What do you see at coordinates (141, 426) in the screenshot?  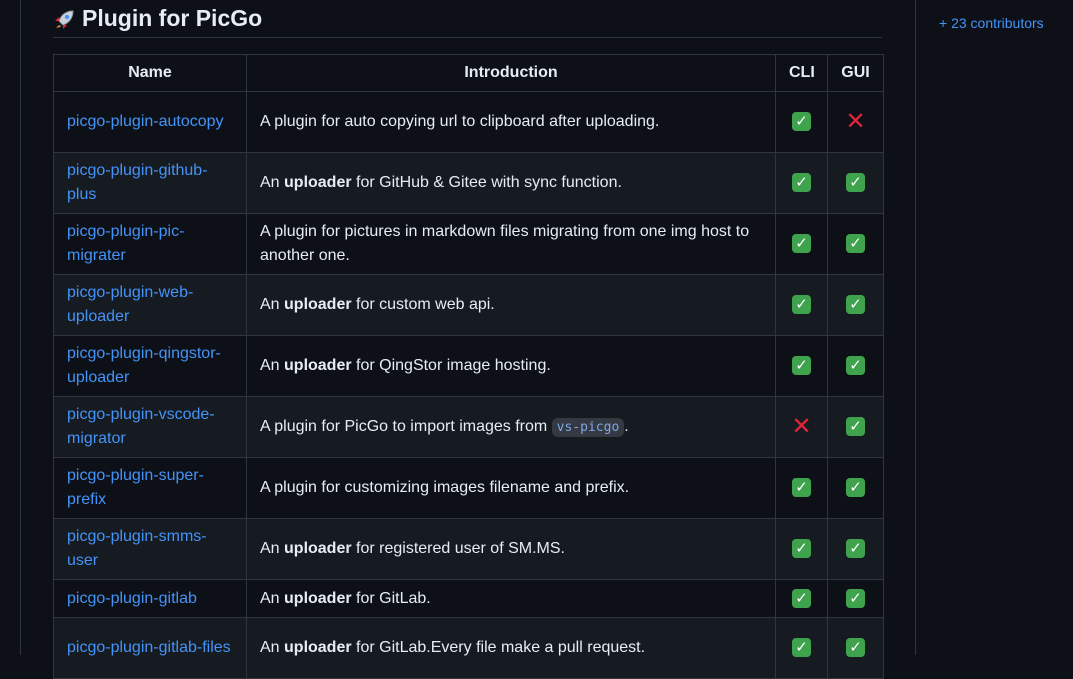 I see `plugin-link: picgo-plugin-vscode-migrator` at bounding box center [141, 426].